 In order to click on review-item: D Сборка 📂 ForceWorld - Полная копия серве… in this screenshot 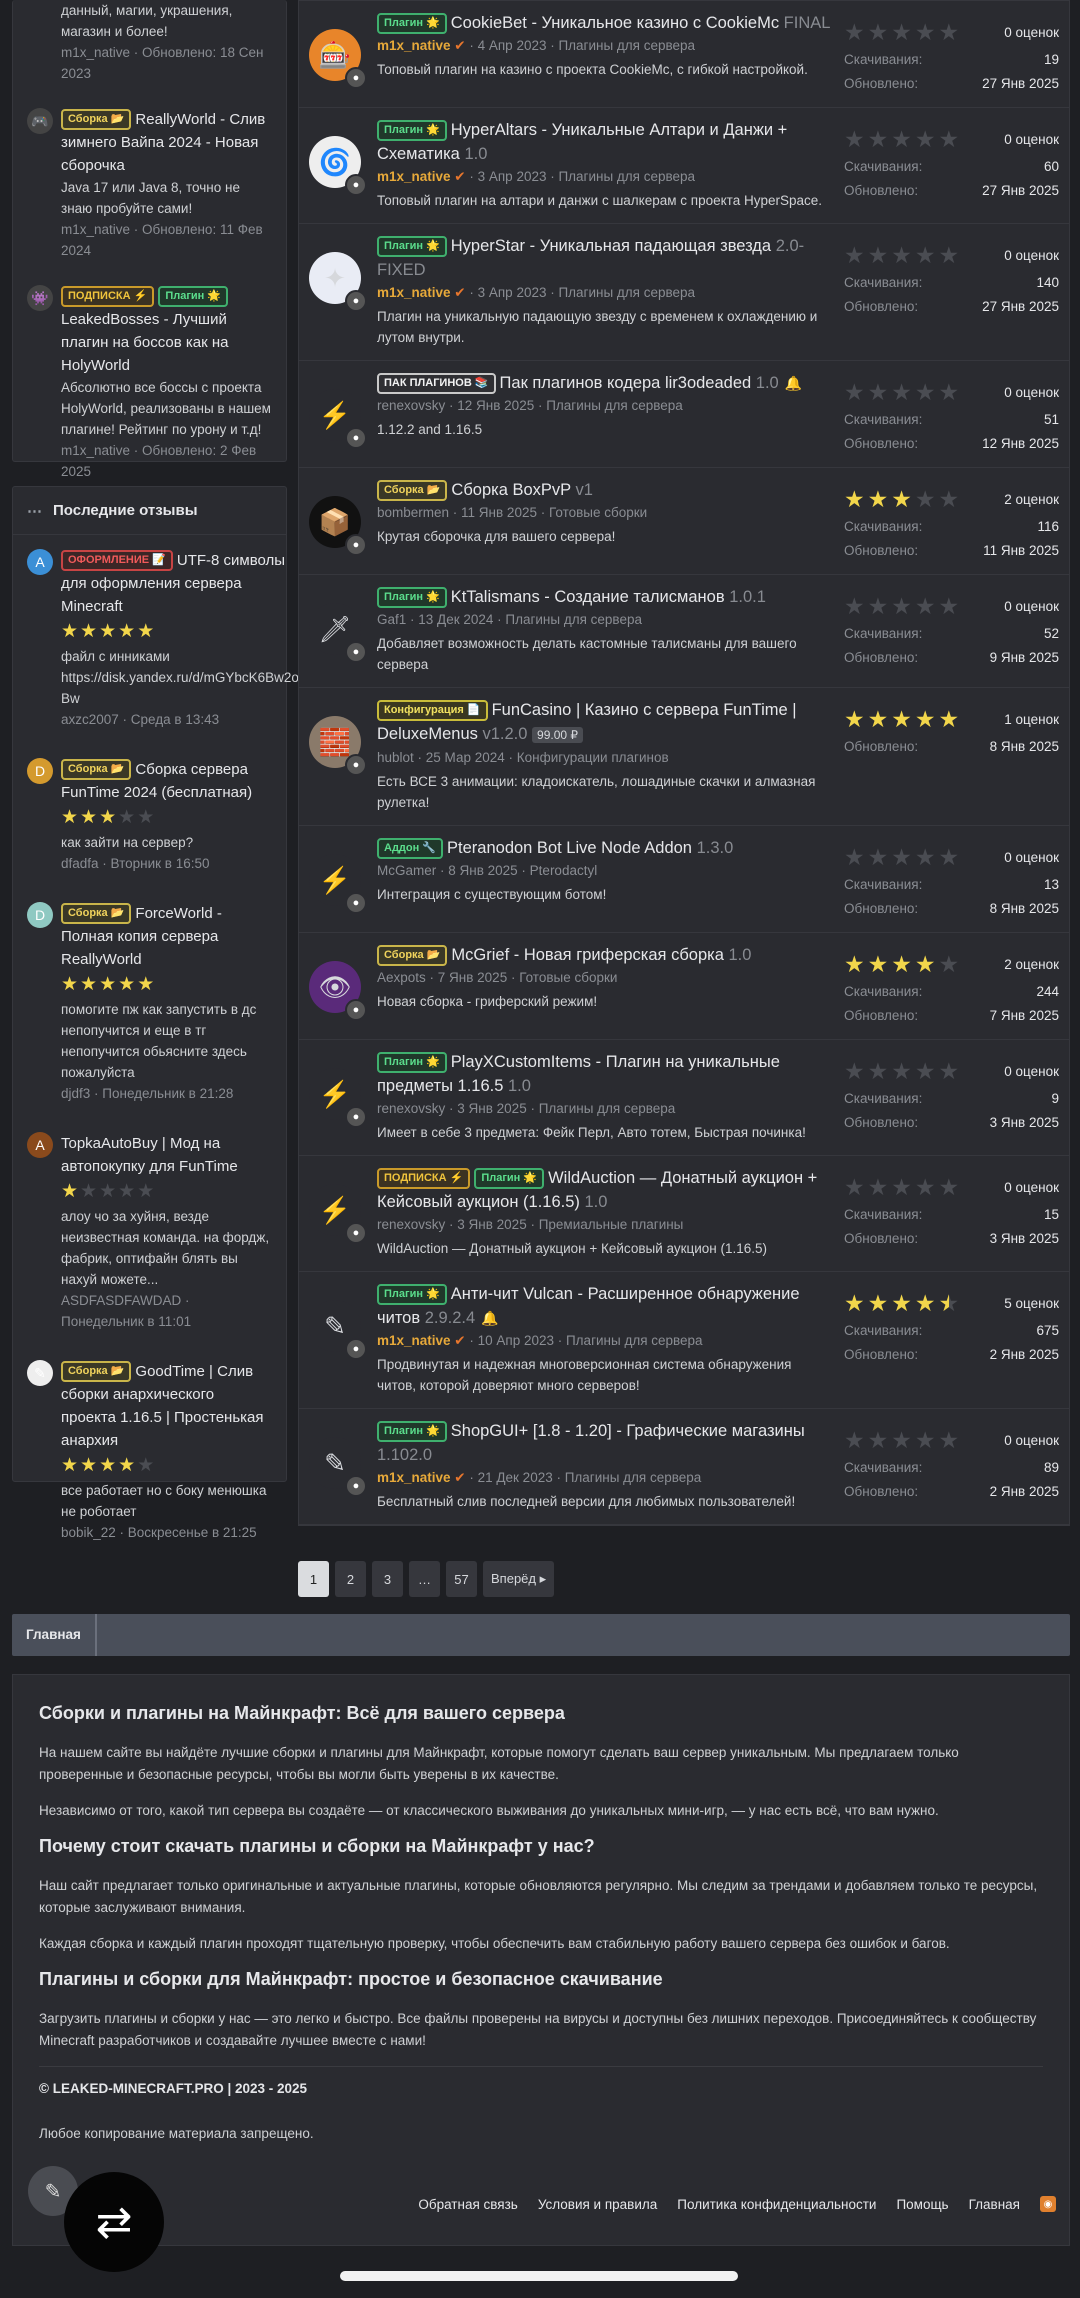, I will do `click(149, 1003)`.